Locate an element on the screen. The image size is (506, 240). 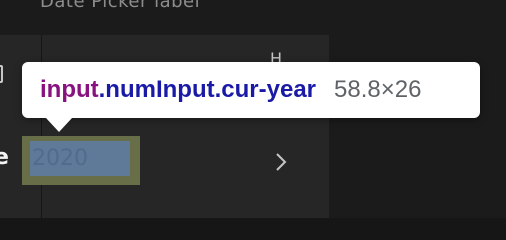
tooltip-arrow is located at coordinates (59, 125).